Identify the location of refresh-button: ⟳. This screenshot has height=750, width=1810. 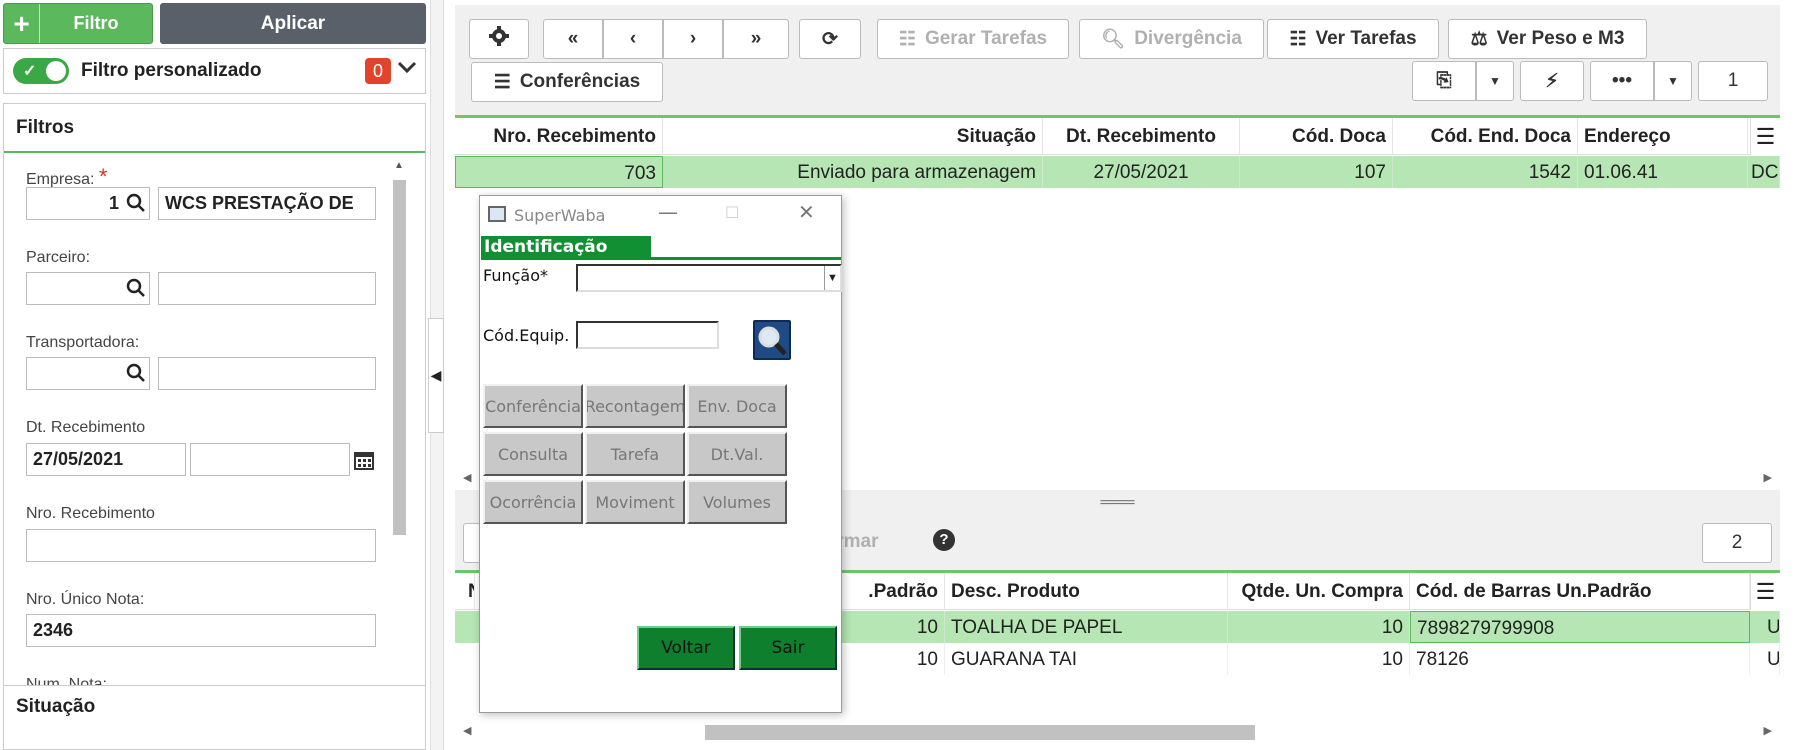
(830, 39).